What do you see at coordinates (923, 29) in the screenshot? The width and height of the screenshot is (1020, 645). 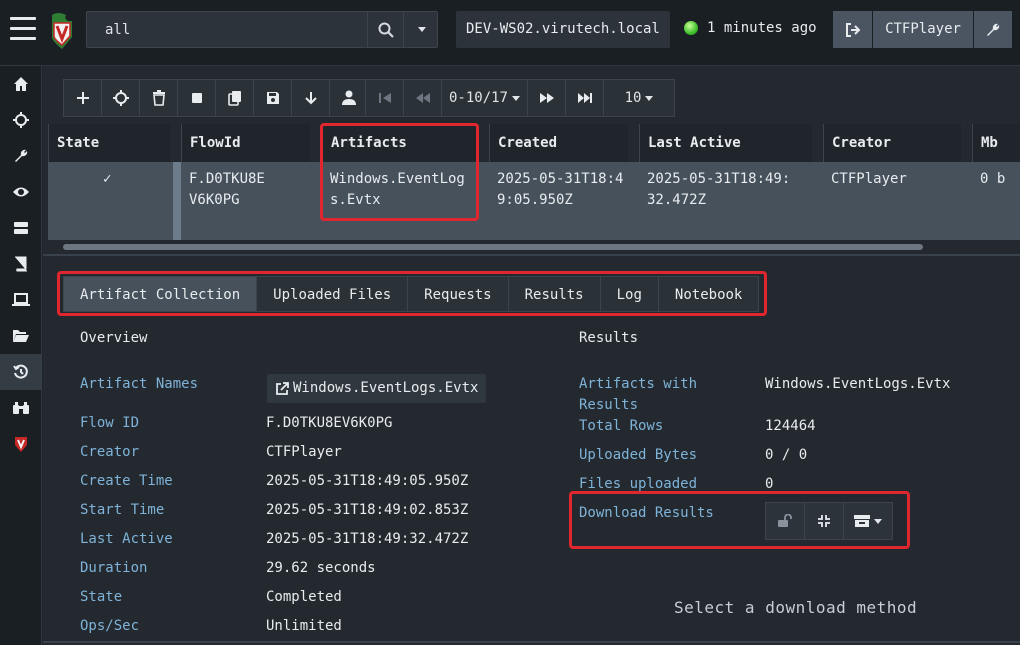 I see `user-menu-button: CTFPlayer` at bounding box center [923, 29].